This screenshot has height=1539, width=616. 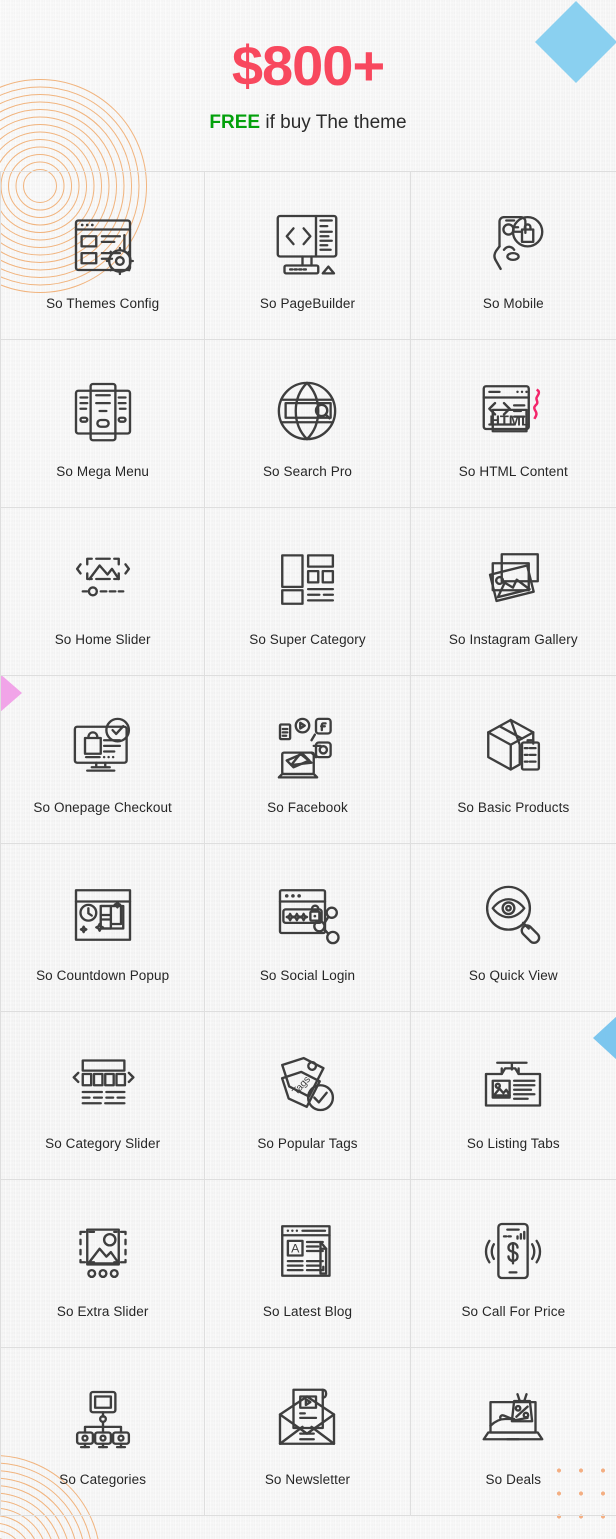 What do you see at coordinates (513, 639) in the screenshot?
I see `extension-label: So Instagram Gallery` at bounding box center [513, 639].